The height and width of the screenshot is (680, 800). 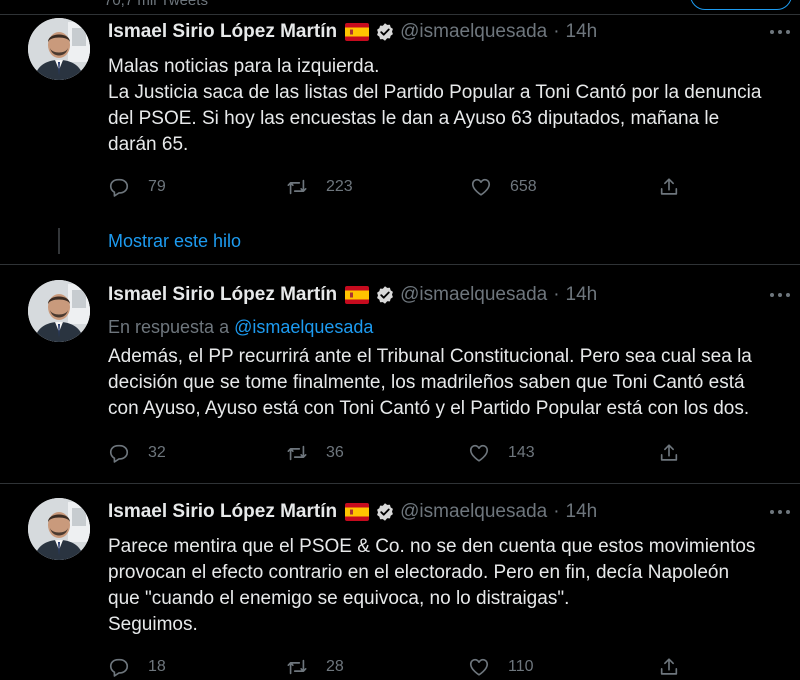 What do you see at coordinates (398, 668) in the screenshot?
I see `tweet-actions: 18 28 110` at bounding box center [398, 668].